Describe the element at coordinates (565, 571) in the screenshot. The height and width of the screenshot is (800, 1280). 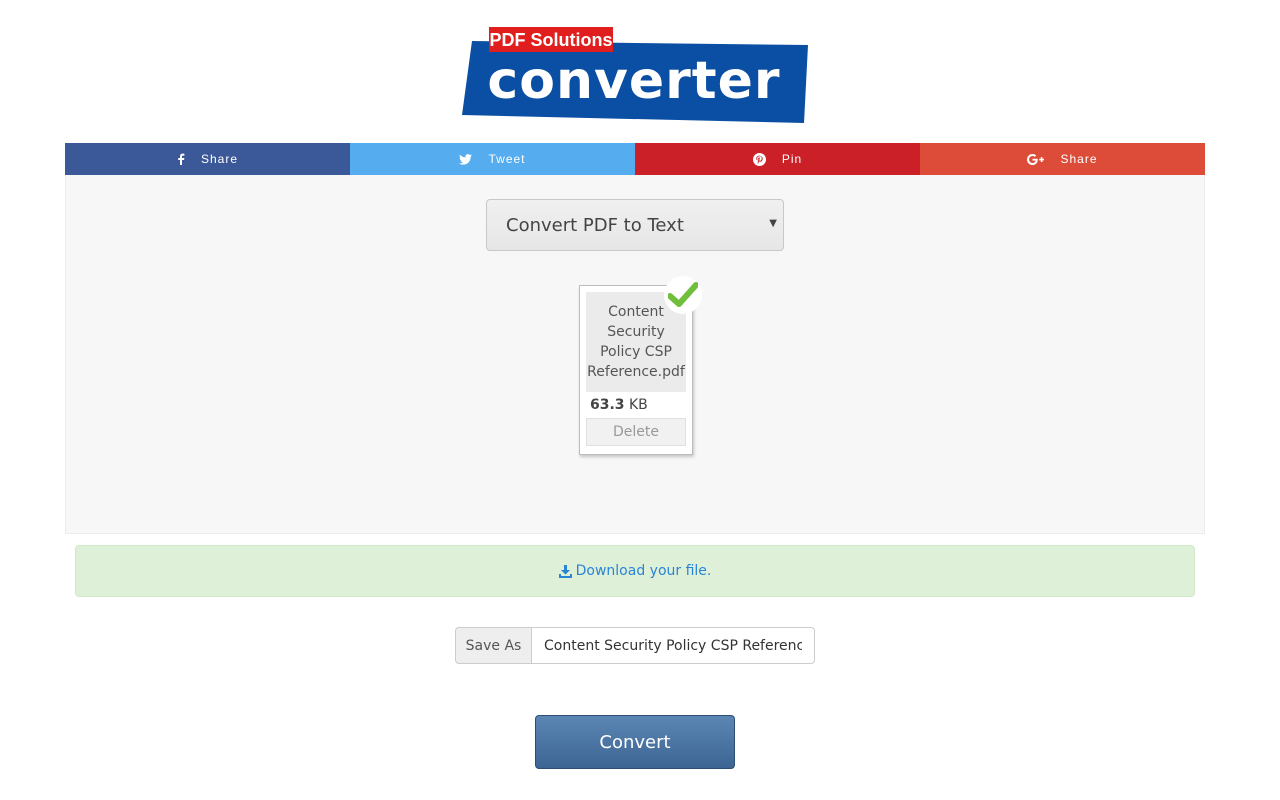
I see `download-icon` at that location.